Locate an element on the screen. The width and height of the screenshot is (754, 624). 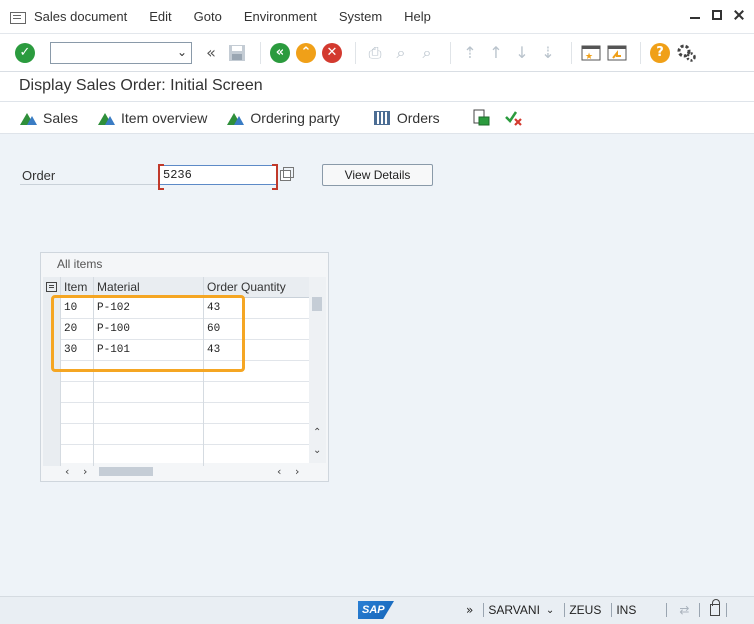
sales-button: Sales is located at coordinates (49, 118).